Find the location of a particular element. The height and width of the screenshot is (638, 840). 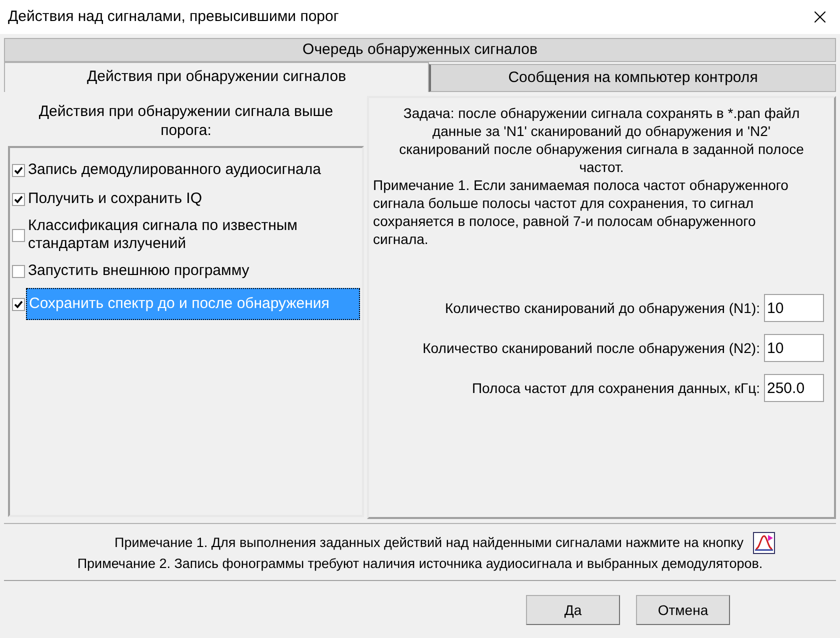

field-label: Полоса частот для сохранения данных, кГц: is located at coordinates (616, 388).